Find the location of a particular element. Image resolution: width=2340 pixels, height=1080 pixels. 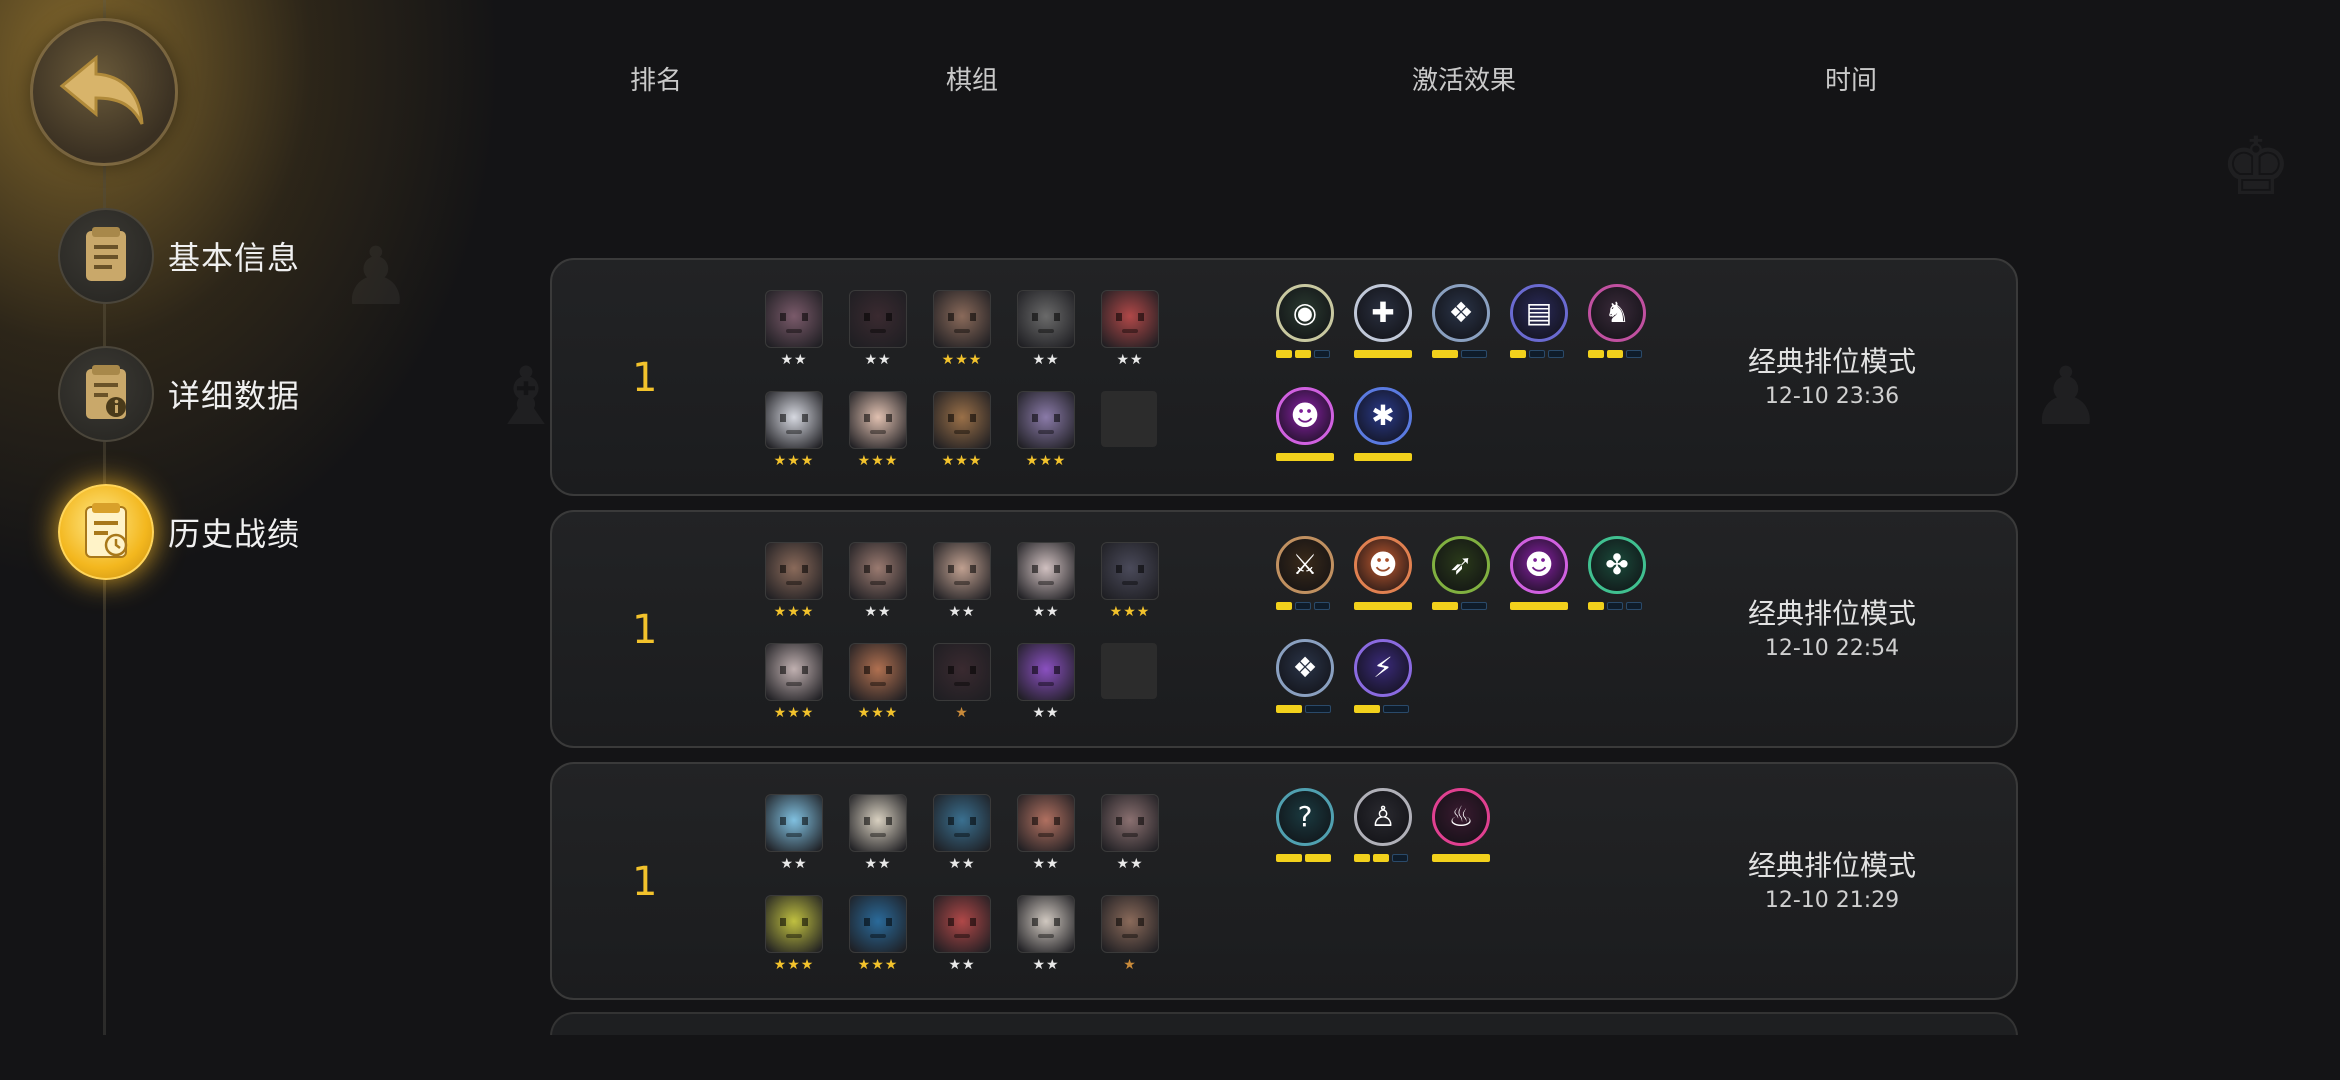

match-info: 经典排位模式 12-10 23:36 is located at coordinates (1832, 374).